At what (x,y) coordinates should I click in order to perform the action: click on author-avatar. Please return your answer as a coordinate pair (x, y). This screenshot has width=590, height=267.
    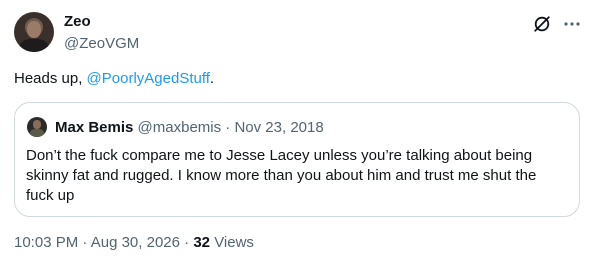
    Looking at the image, I should click on (34, 32).